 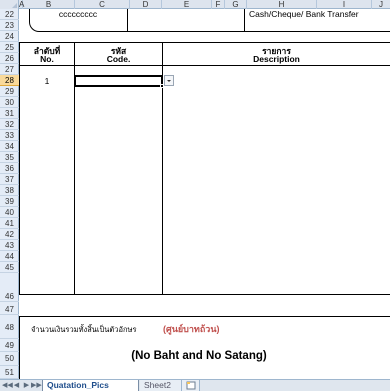 I want to click on row-header-46: 46, so click(x=9, y=296).